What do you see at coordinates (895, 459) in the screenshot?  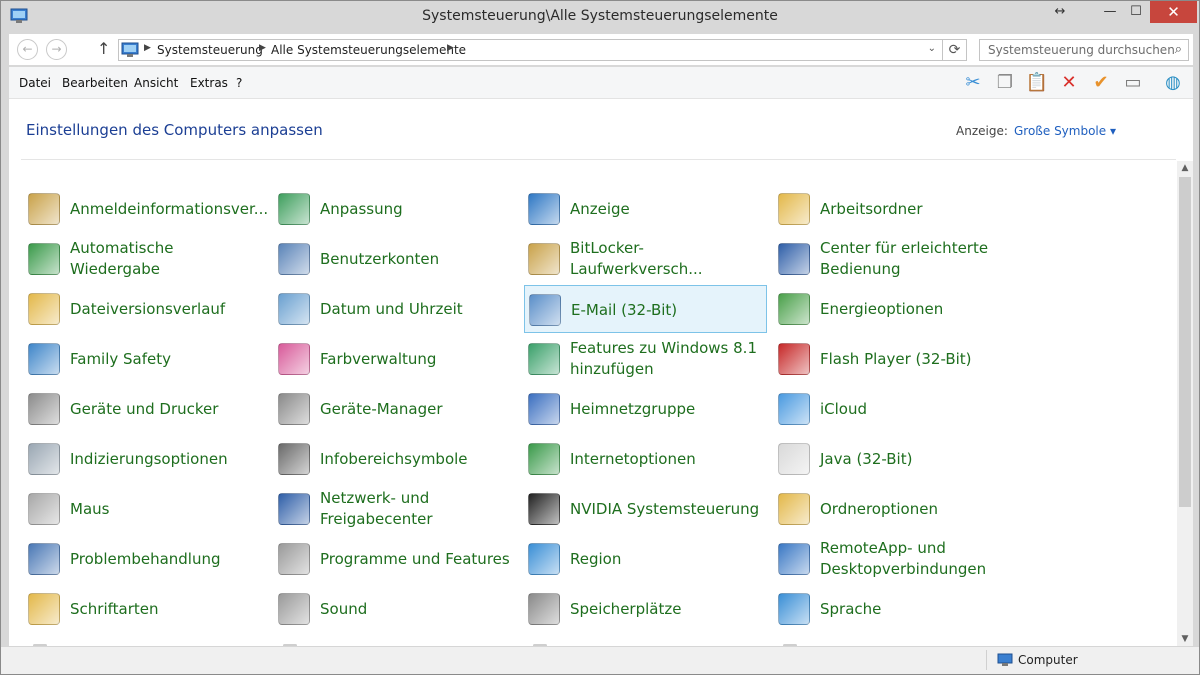 I see `control-panel-item: Java (32-Bit)` at bounding box center [895, 459].